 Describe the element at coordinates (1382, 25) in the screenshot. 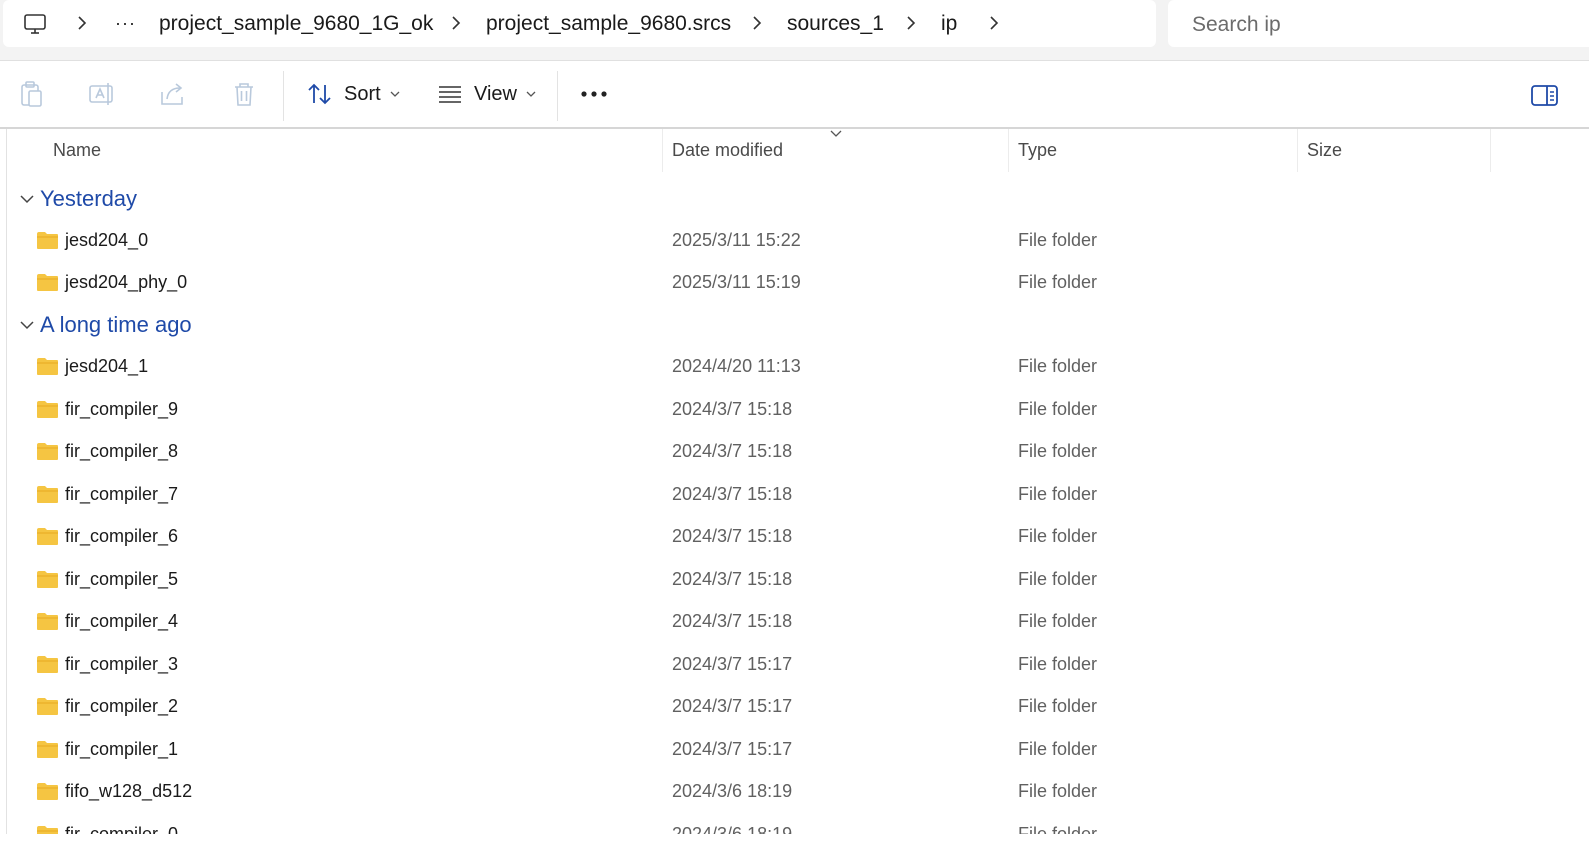

I see `search-input` at that location.